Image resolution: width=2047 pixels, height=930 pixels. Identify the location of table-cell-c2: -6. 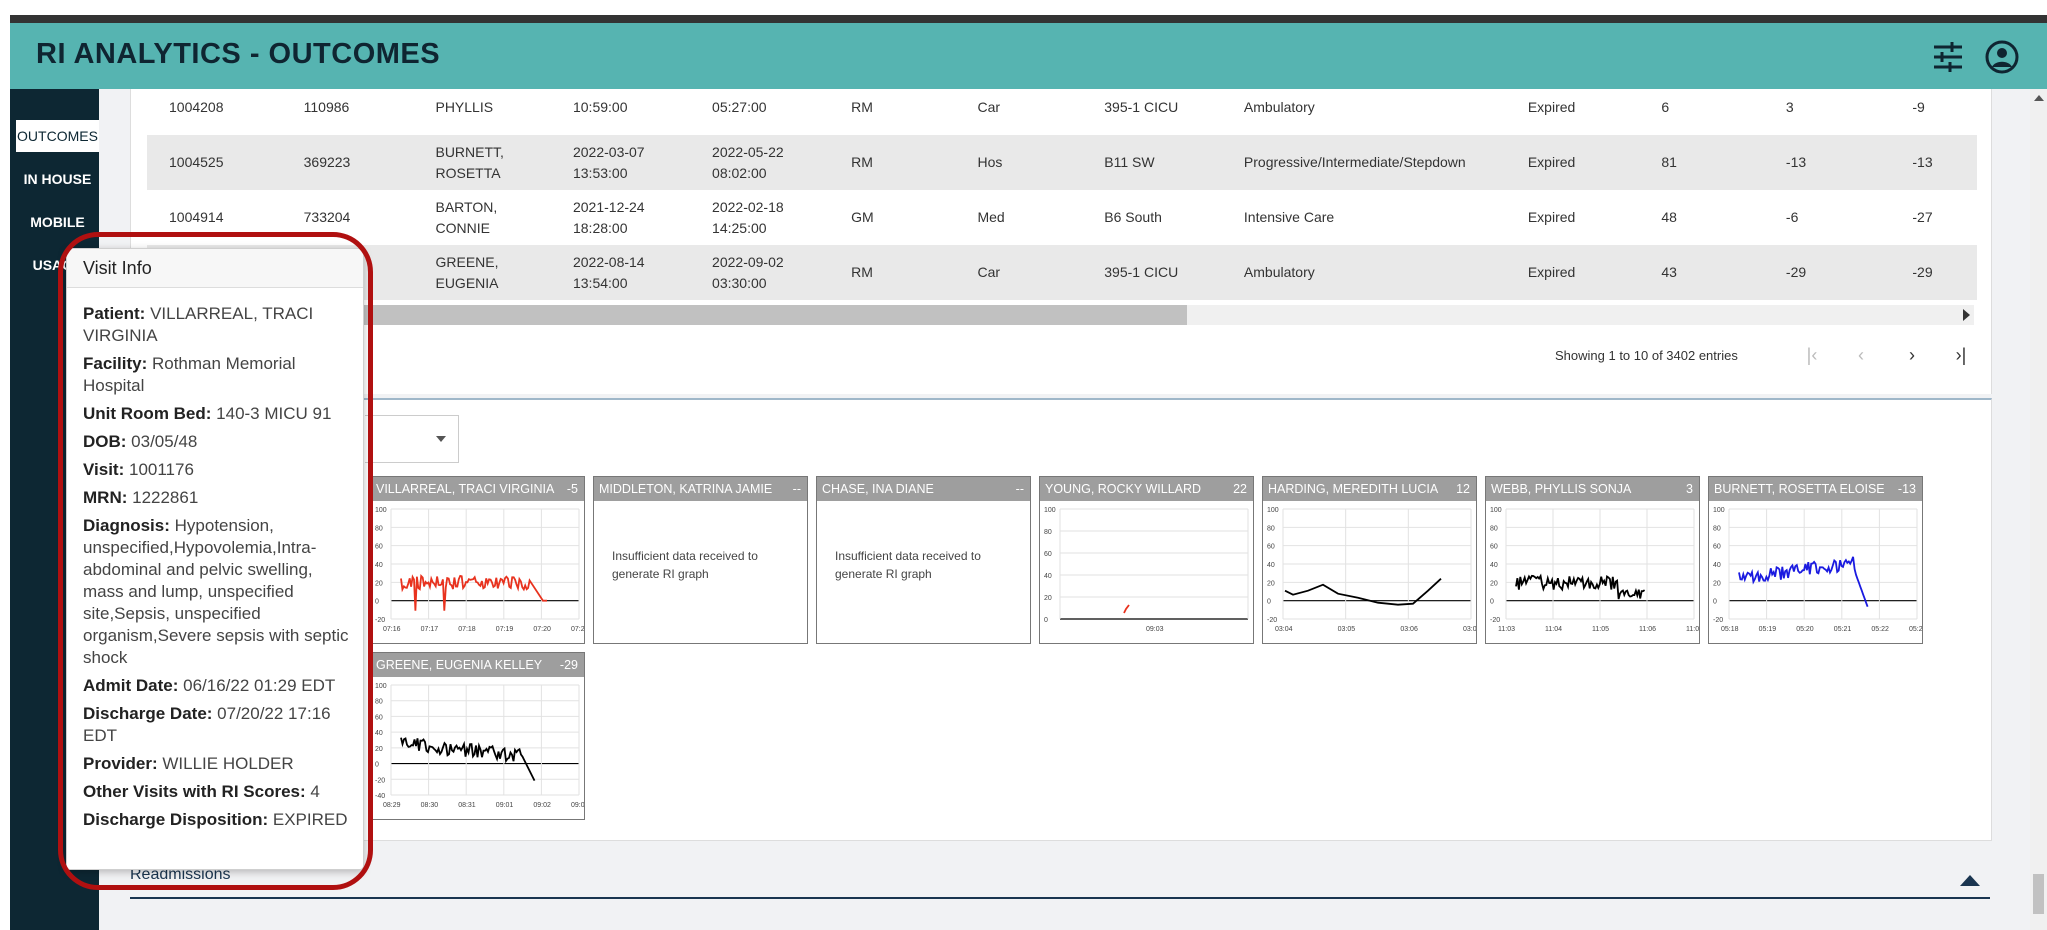
(1792, 217).